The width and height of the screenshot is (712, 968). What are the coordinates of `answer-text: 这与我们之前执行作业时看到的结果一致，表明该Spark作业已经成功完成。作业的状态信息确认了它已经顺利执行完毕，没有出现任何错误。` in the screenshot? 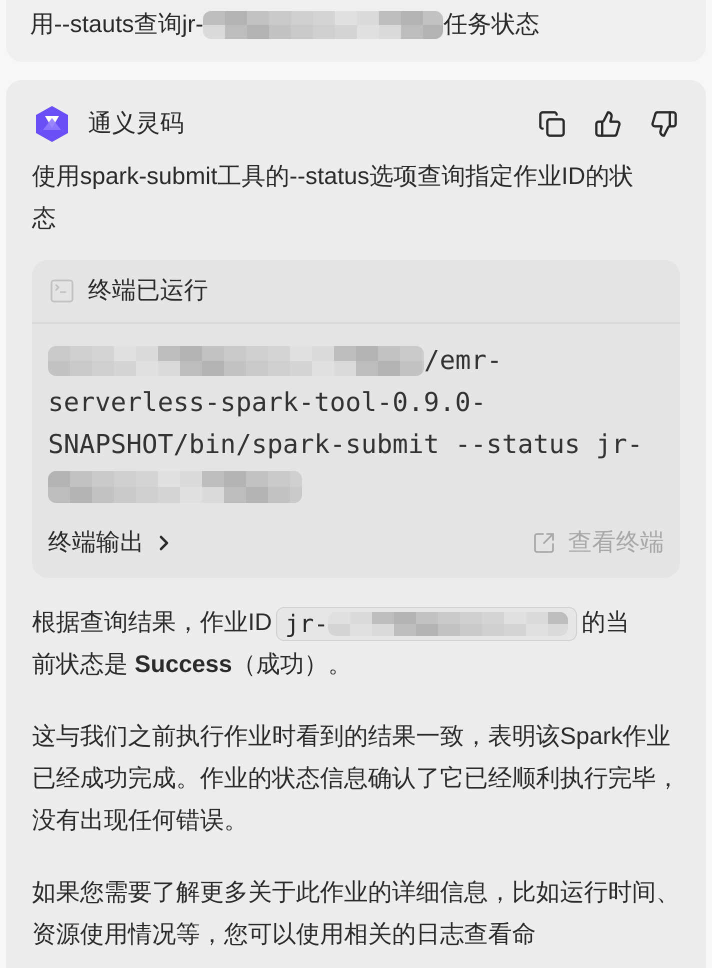 It's located at (356, 779).